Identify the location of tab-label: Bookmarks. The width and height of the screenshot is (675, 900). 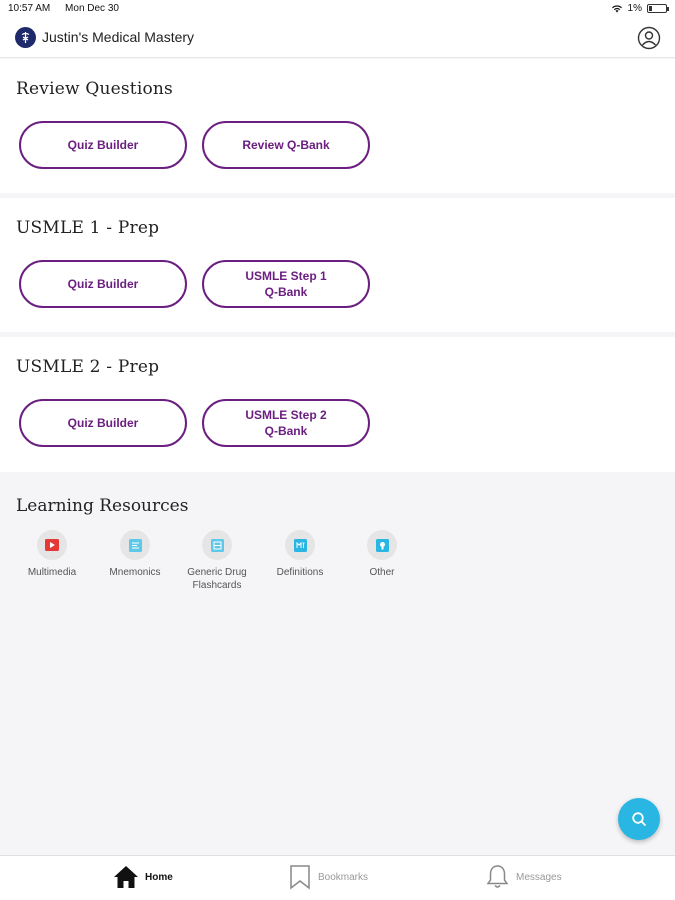
(343, 877).